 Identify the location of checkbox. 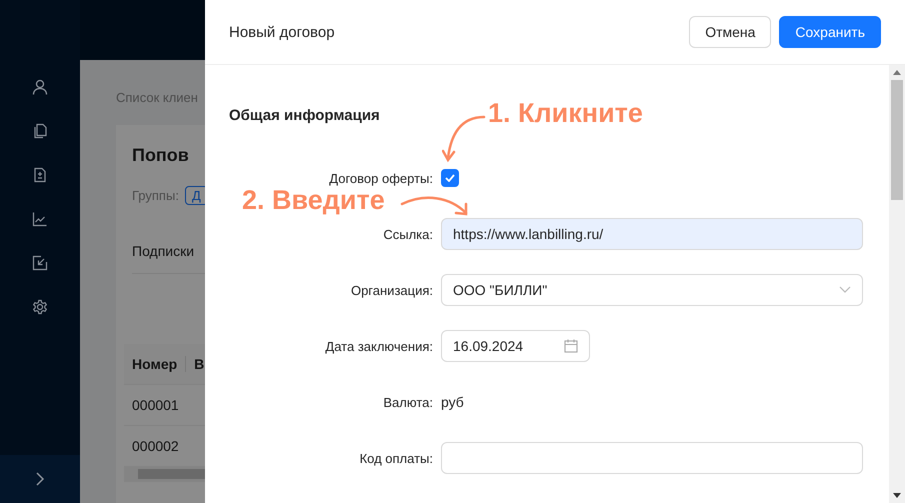
(450, 178).